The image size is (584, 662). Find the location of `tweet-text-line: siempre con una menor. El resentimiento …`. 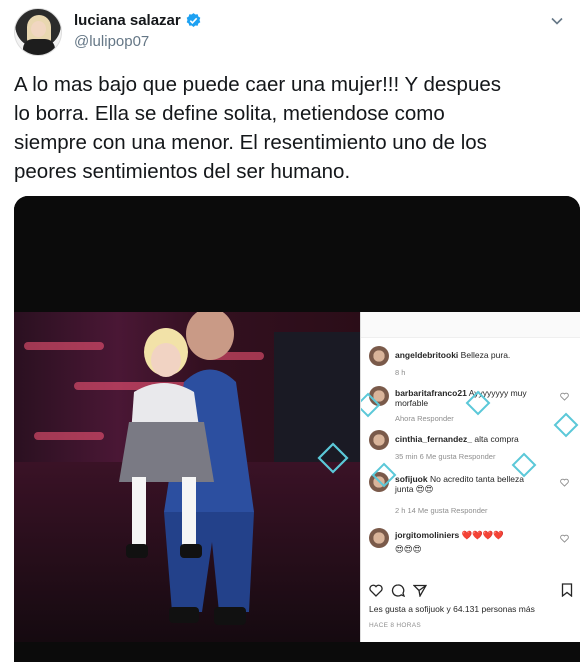

tweet-text-line: siempre con una menor. El resentimiento … is located at coordinates (250, 142).